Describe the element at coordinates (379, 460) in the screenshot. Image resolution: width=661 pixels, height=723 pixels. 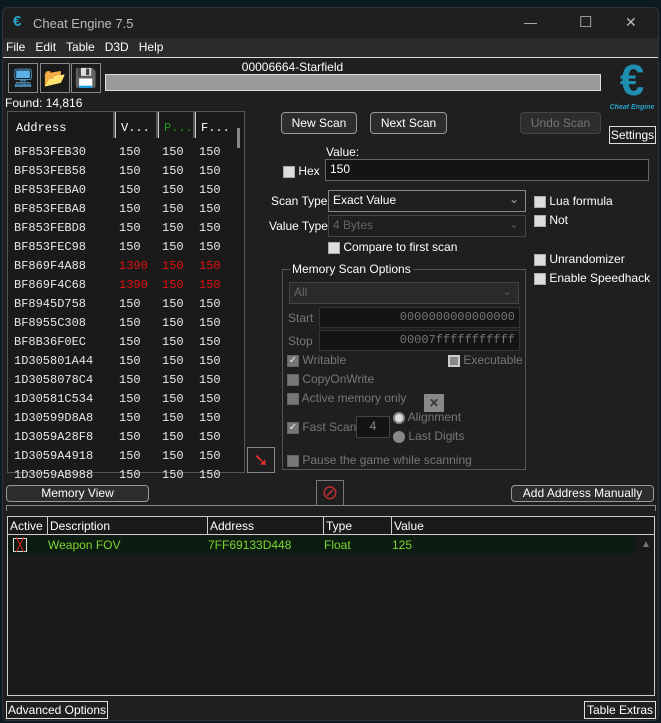
I see `pause-game-checkbox: Pause the game while scanning` at that location.